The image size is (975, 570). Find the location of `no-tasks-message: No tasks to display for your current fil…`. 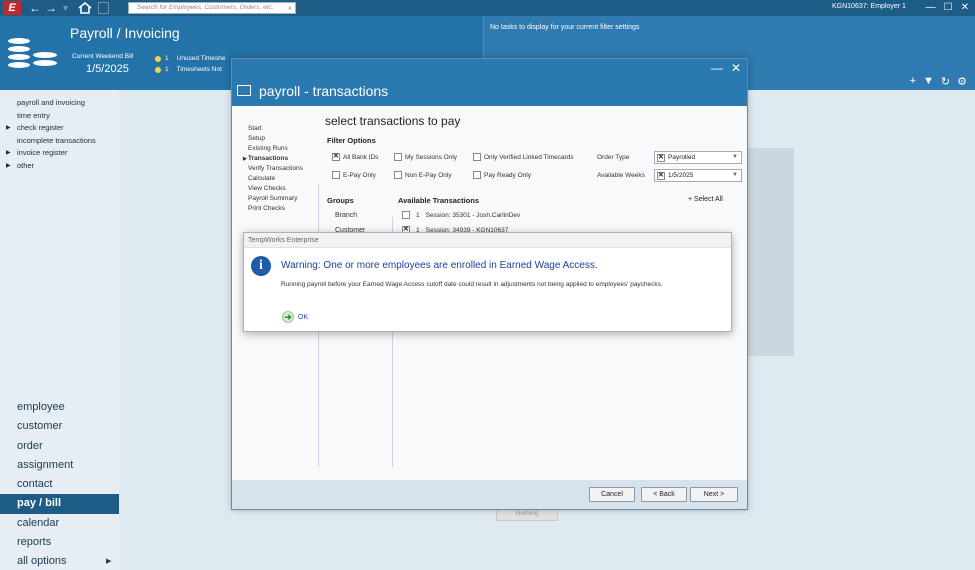

no-tasks-message: No tasks to display for your current fil… is located at coordinates (565, 27).